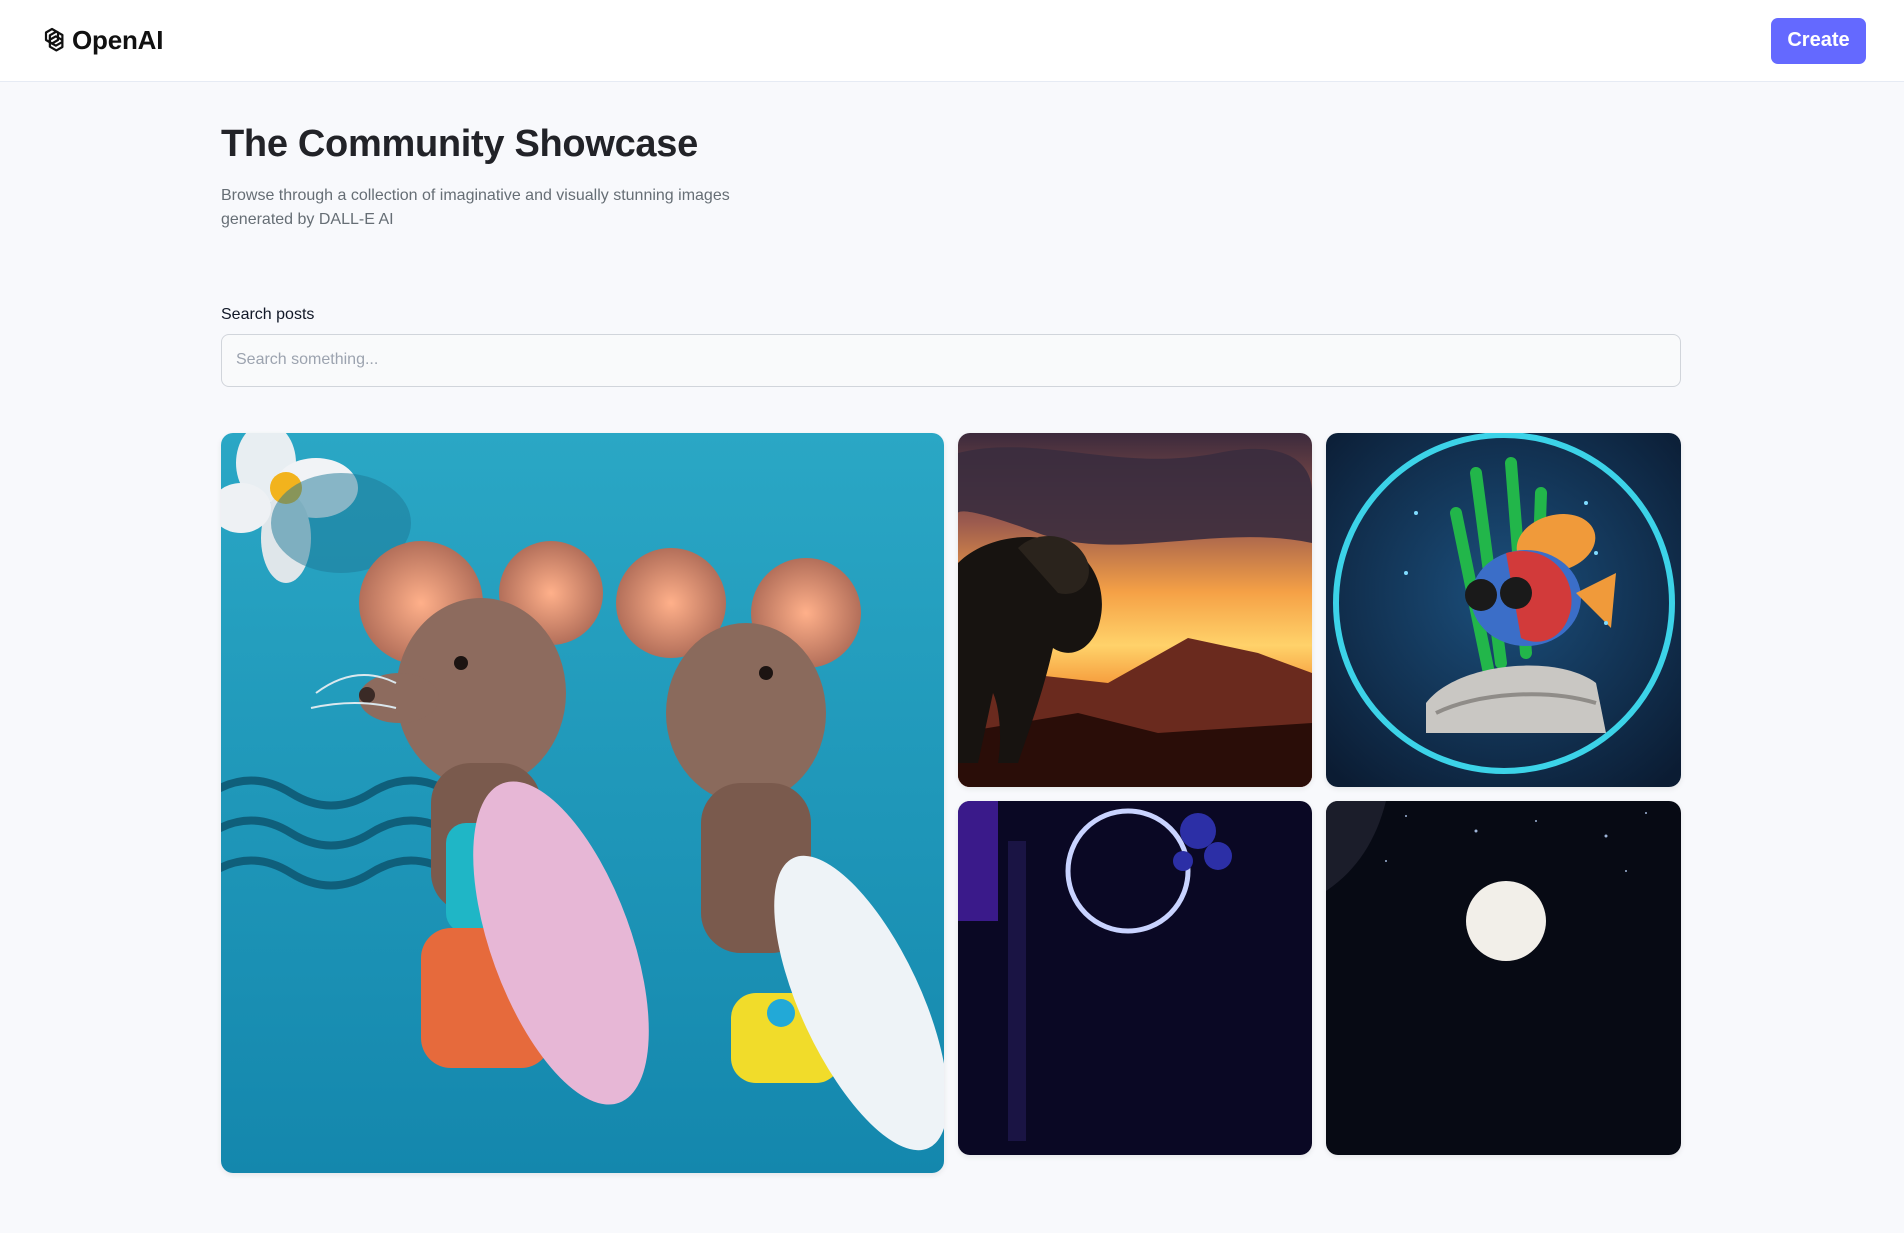 The width and height of the screenshot is (1904, 1233). I want to click on neon-night-image, so click(1135, 978).